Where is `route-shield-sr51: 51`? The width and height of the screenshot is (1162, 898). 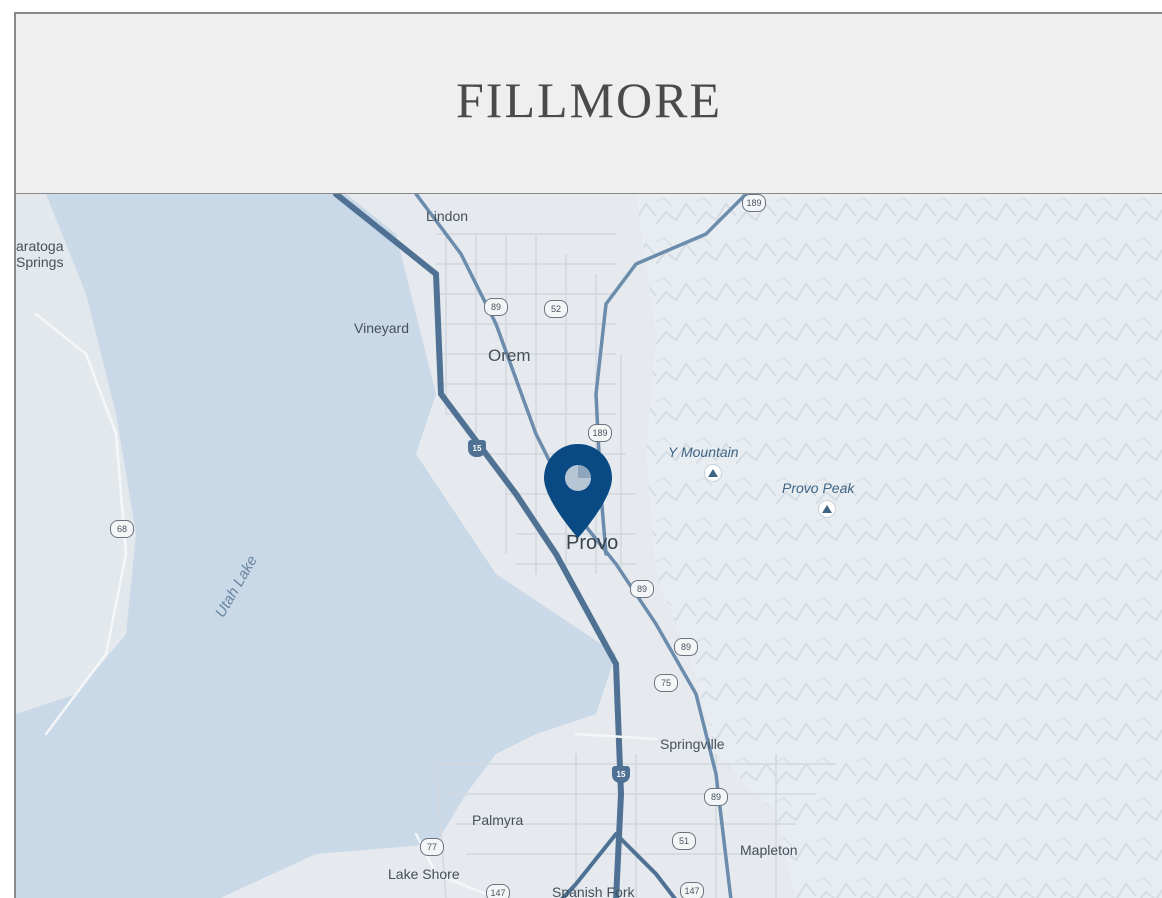
route-shield-sr51: 51 is located at coordinates (684, 841).